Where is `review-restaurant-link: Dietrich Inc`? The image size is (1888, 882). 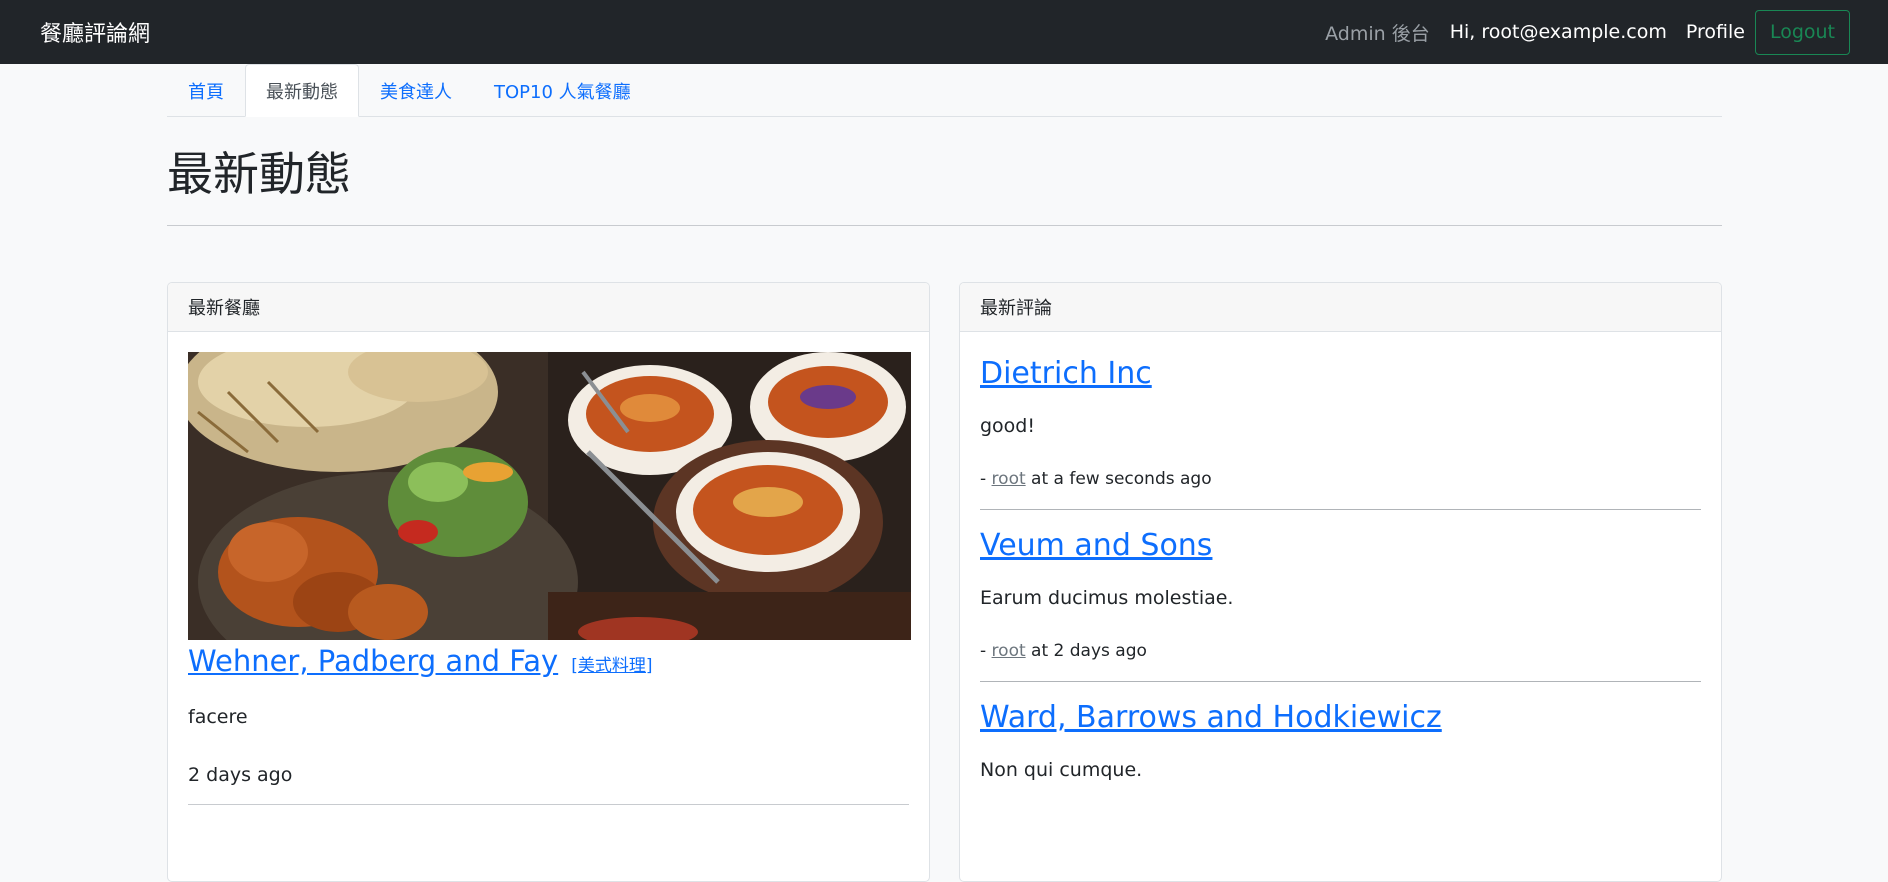
review-restaurant-link: Dietrich Inc is located at coordinates (1066, 373).